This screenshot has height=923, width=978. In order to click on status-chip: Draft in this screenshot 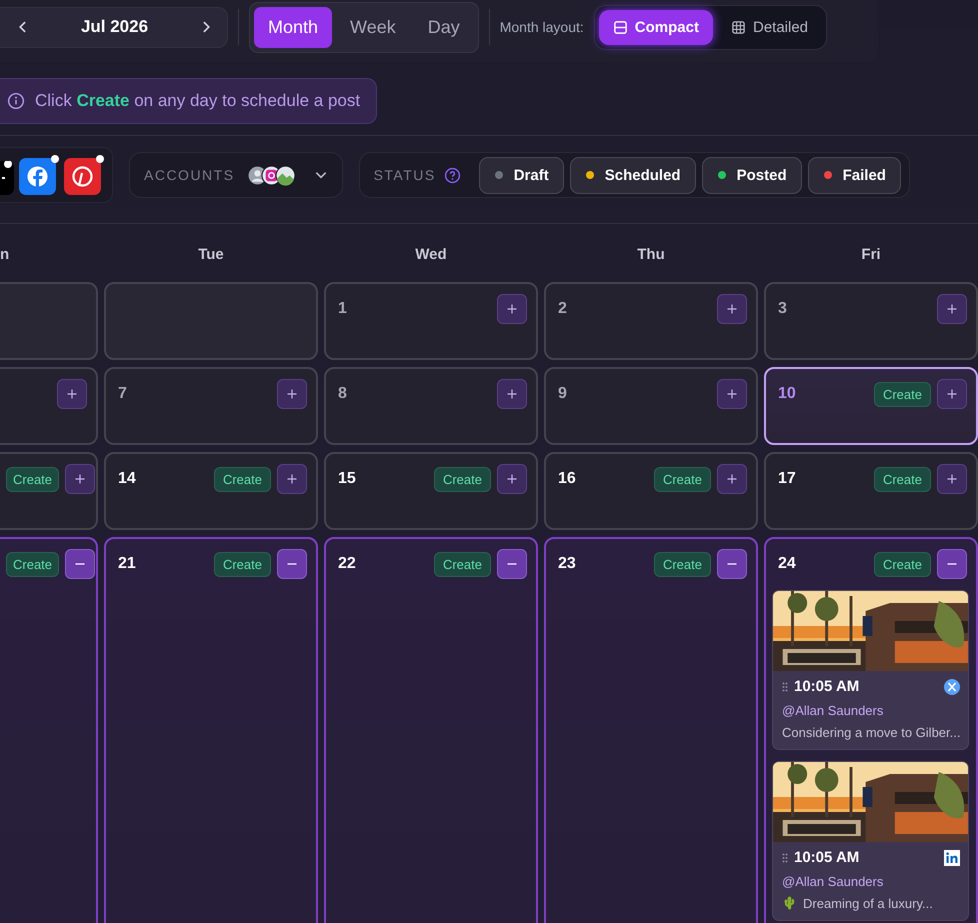, I will do `click(521, 175)`.